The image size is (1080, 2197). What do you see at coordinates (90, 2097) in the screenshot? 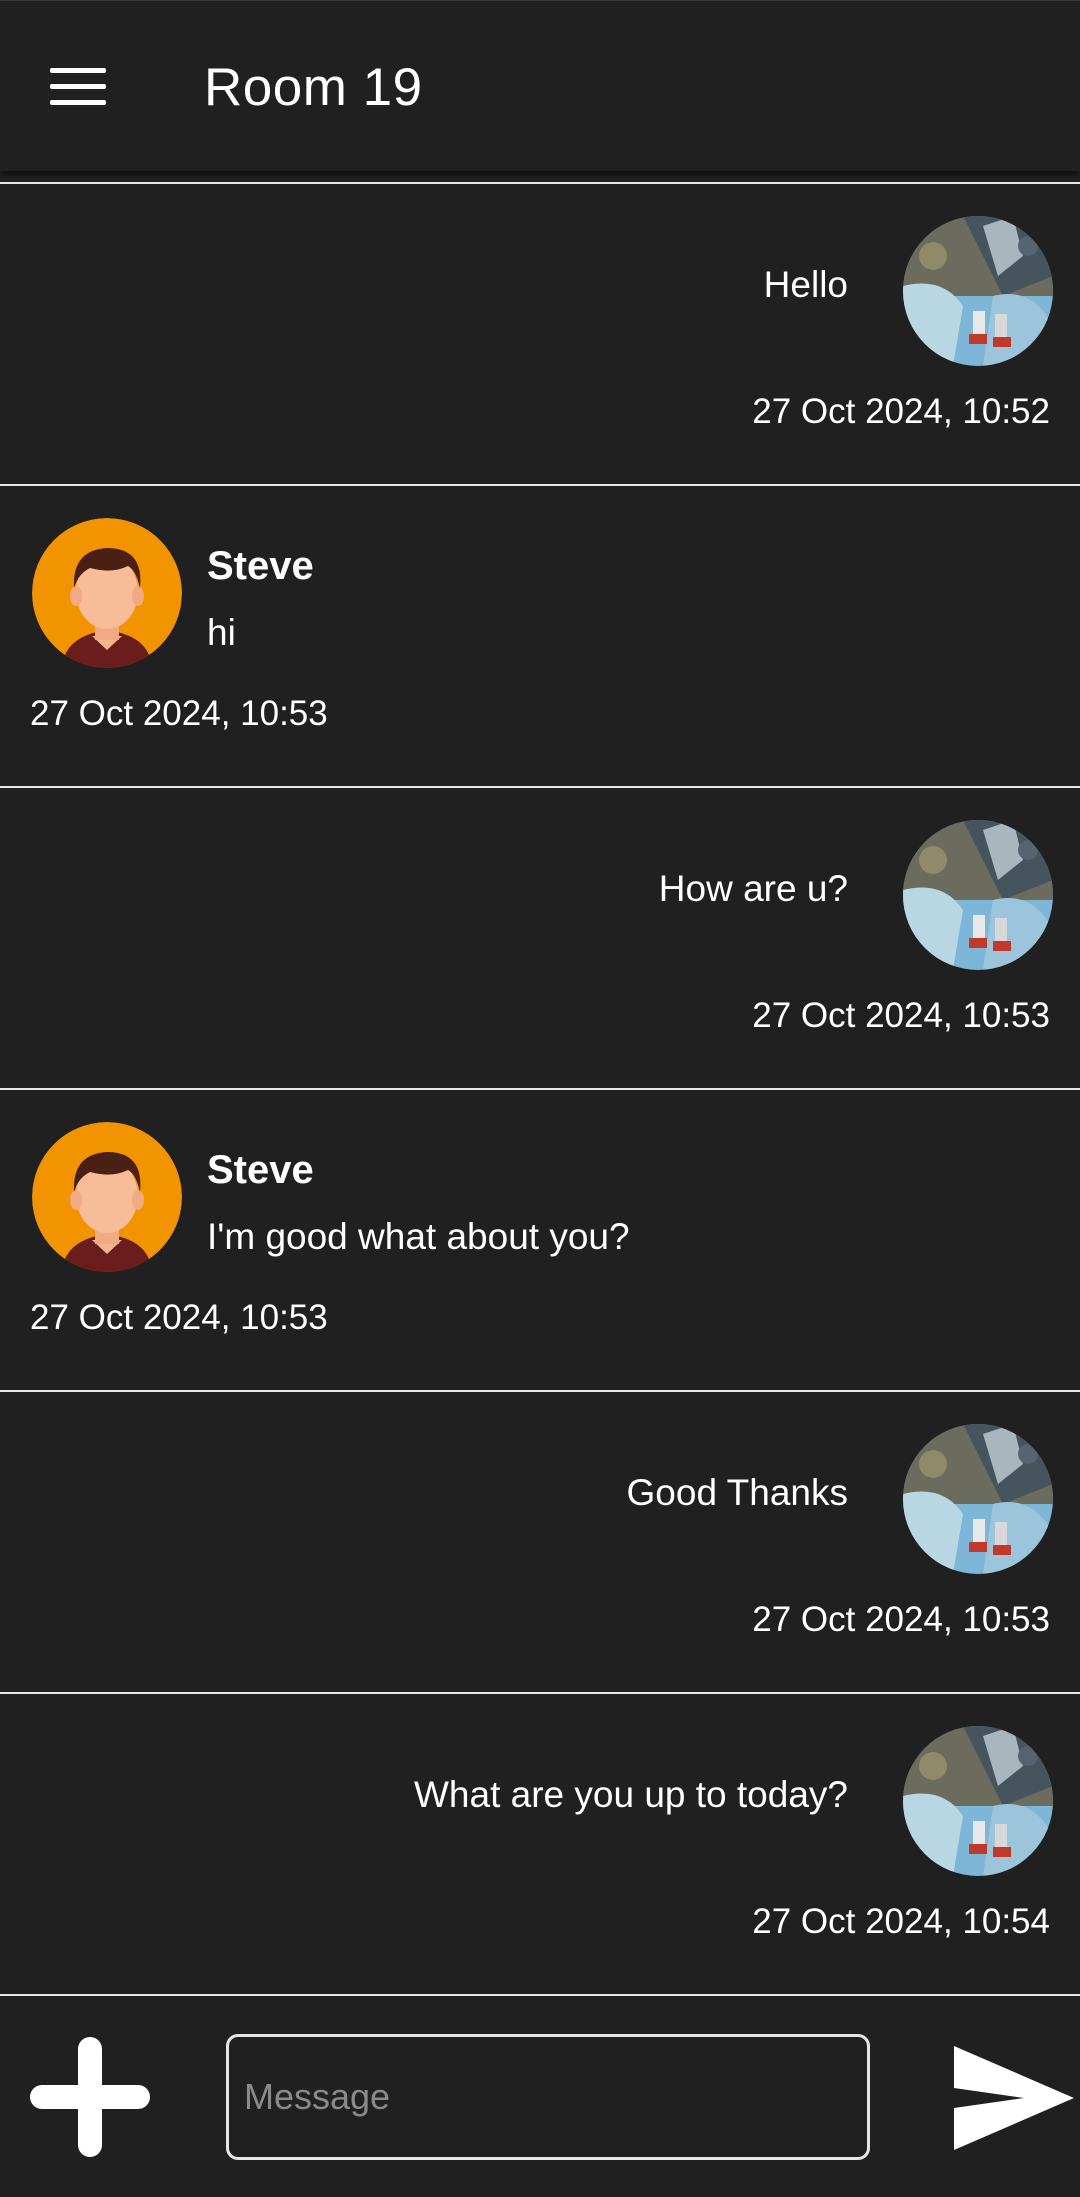
I see `plus-icon` at bounding box center [90, 2097].